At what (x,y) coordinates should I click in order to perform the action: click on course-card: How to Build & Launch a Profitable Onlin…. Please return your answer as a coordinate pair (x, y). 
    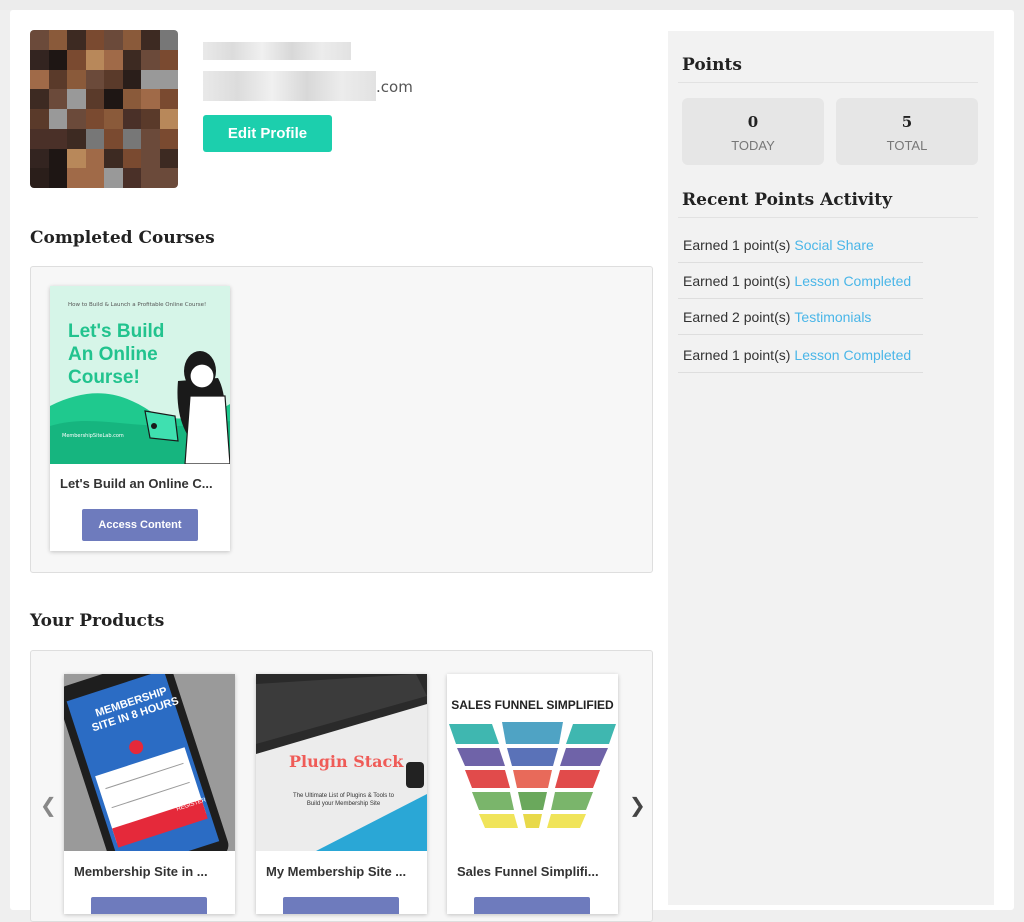
    Looking at the image, I should click on (140, 418).